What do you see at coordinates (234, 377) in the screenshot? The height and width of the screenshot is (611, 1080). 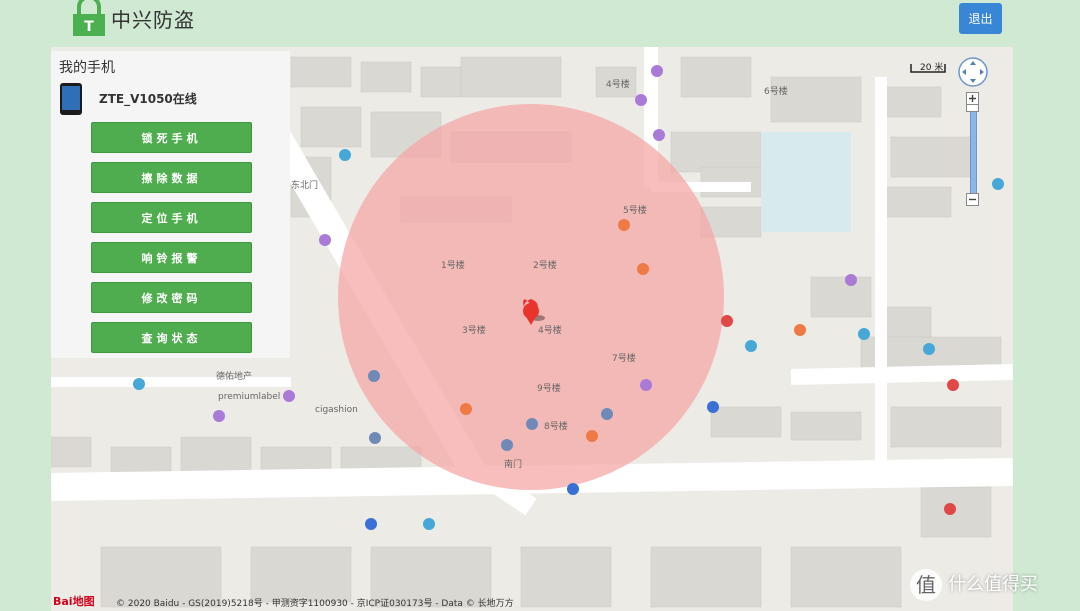 I see `poi-label: 德佑地产` at bounding box center [234, 377].